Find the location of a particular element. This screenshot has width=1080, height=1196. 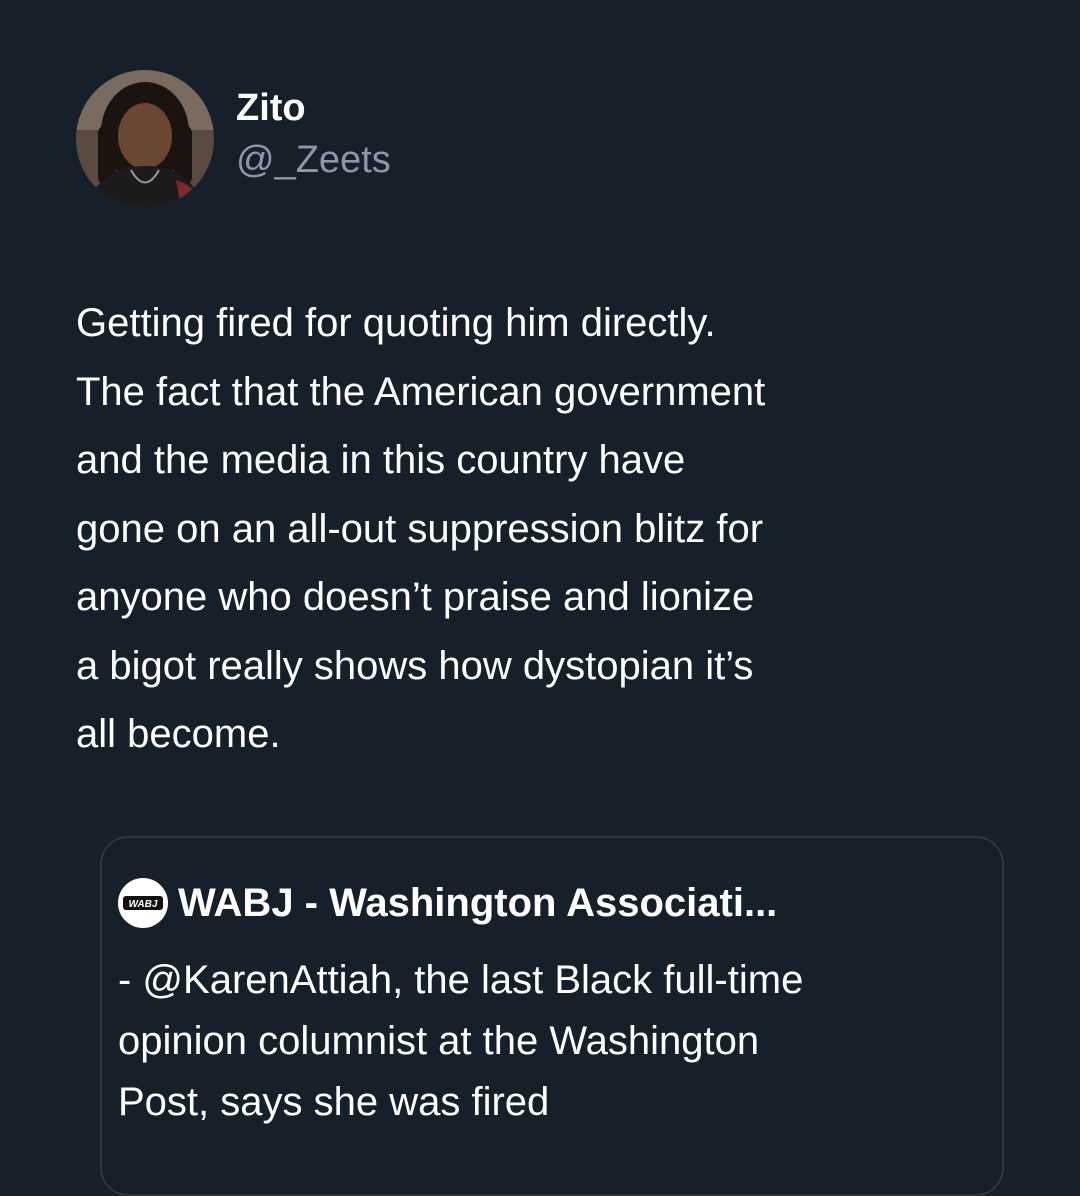

author-handle: @_Zeets is located at coordinates (313, 160).